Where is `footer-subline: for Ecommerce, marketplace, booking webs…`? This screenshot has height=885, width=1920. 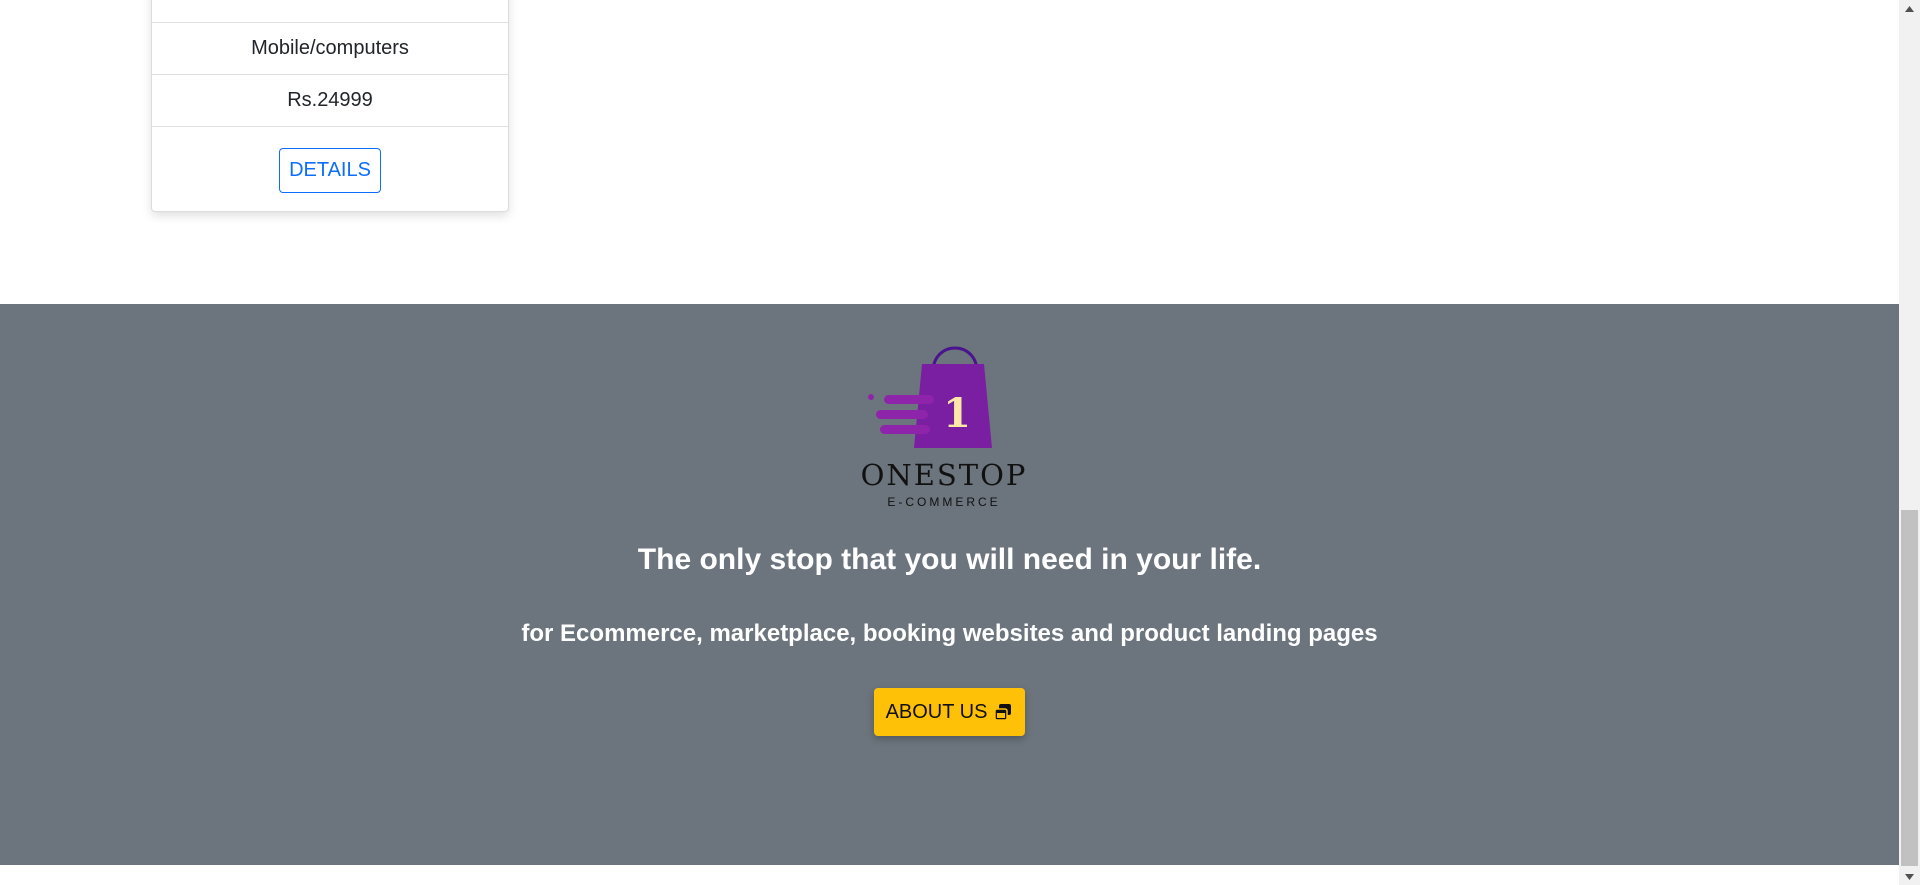 footer-subline: for Ecommerce, marketplace, booking webs… is located at coordinates (949, 633).